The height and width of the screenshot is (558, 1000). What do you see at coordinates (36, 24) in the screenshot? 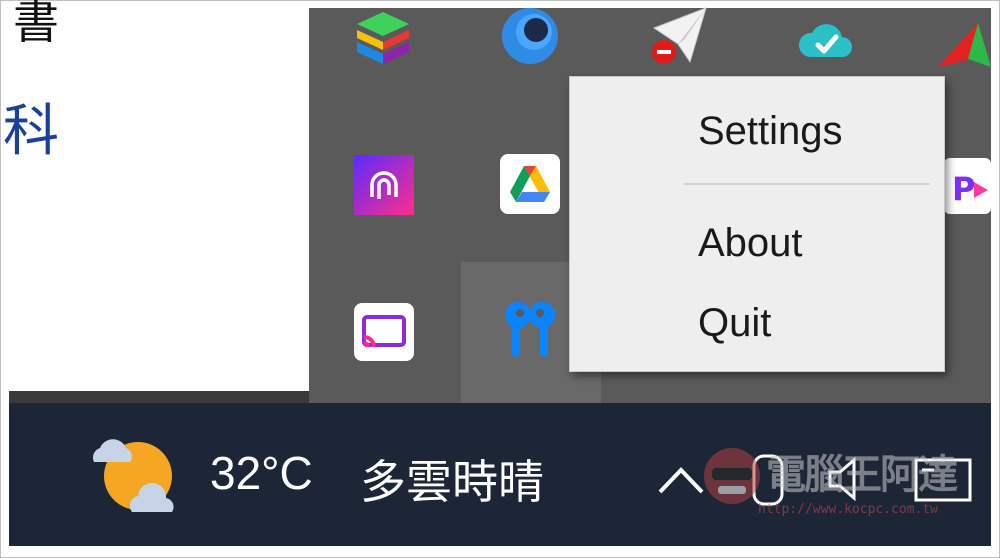
I see `document-text-fragment: 書` at bounding box center [36, 24].